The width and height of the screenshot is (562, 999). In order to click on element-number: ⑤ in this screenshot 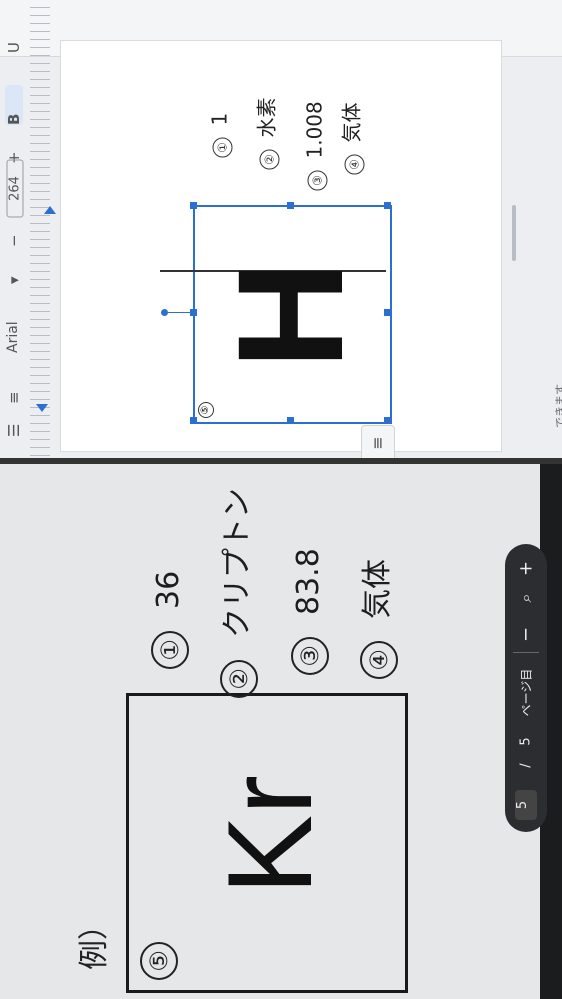, I will do `click(204, 407)`.